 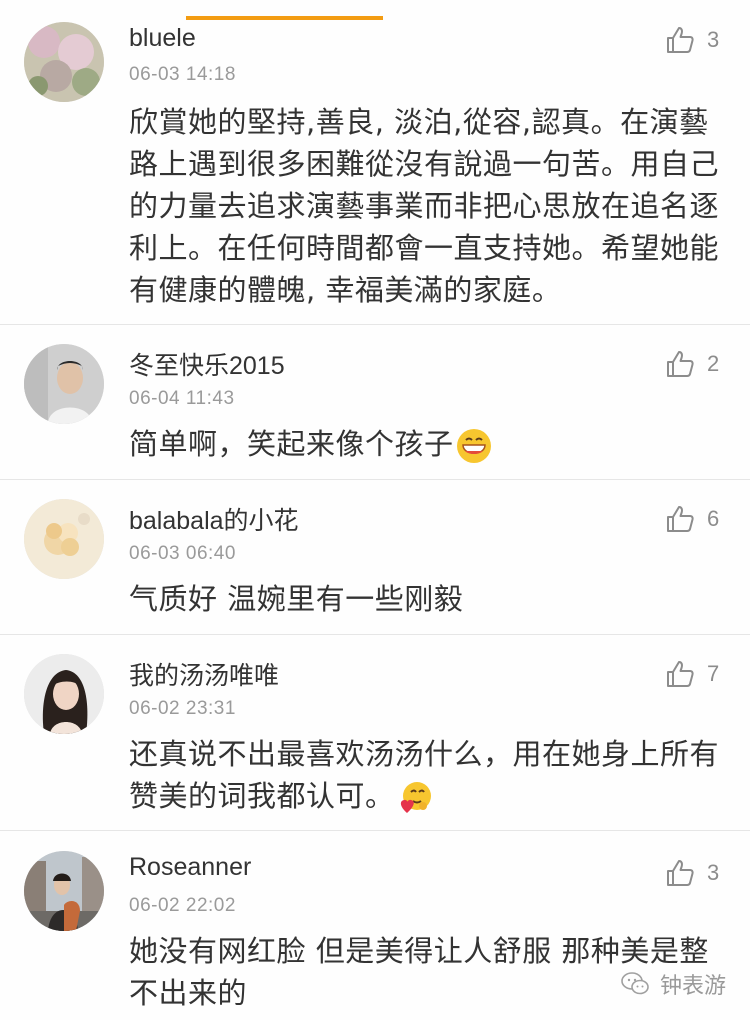 I want to click on watermark-text: 钟表游, so click(x=692, y=986).